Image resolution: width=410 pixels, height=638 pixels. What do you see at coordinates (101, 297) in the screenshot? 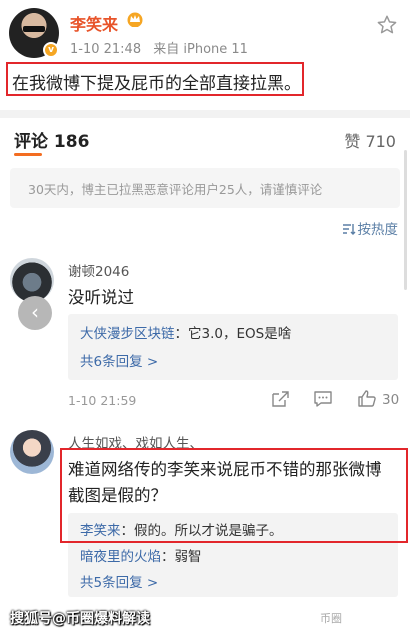
I see `comment-text: 没听说过` at bounding box center [101, 297].